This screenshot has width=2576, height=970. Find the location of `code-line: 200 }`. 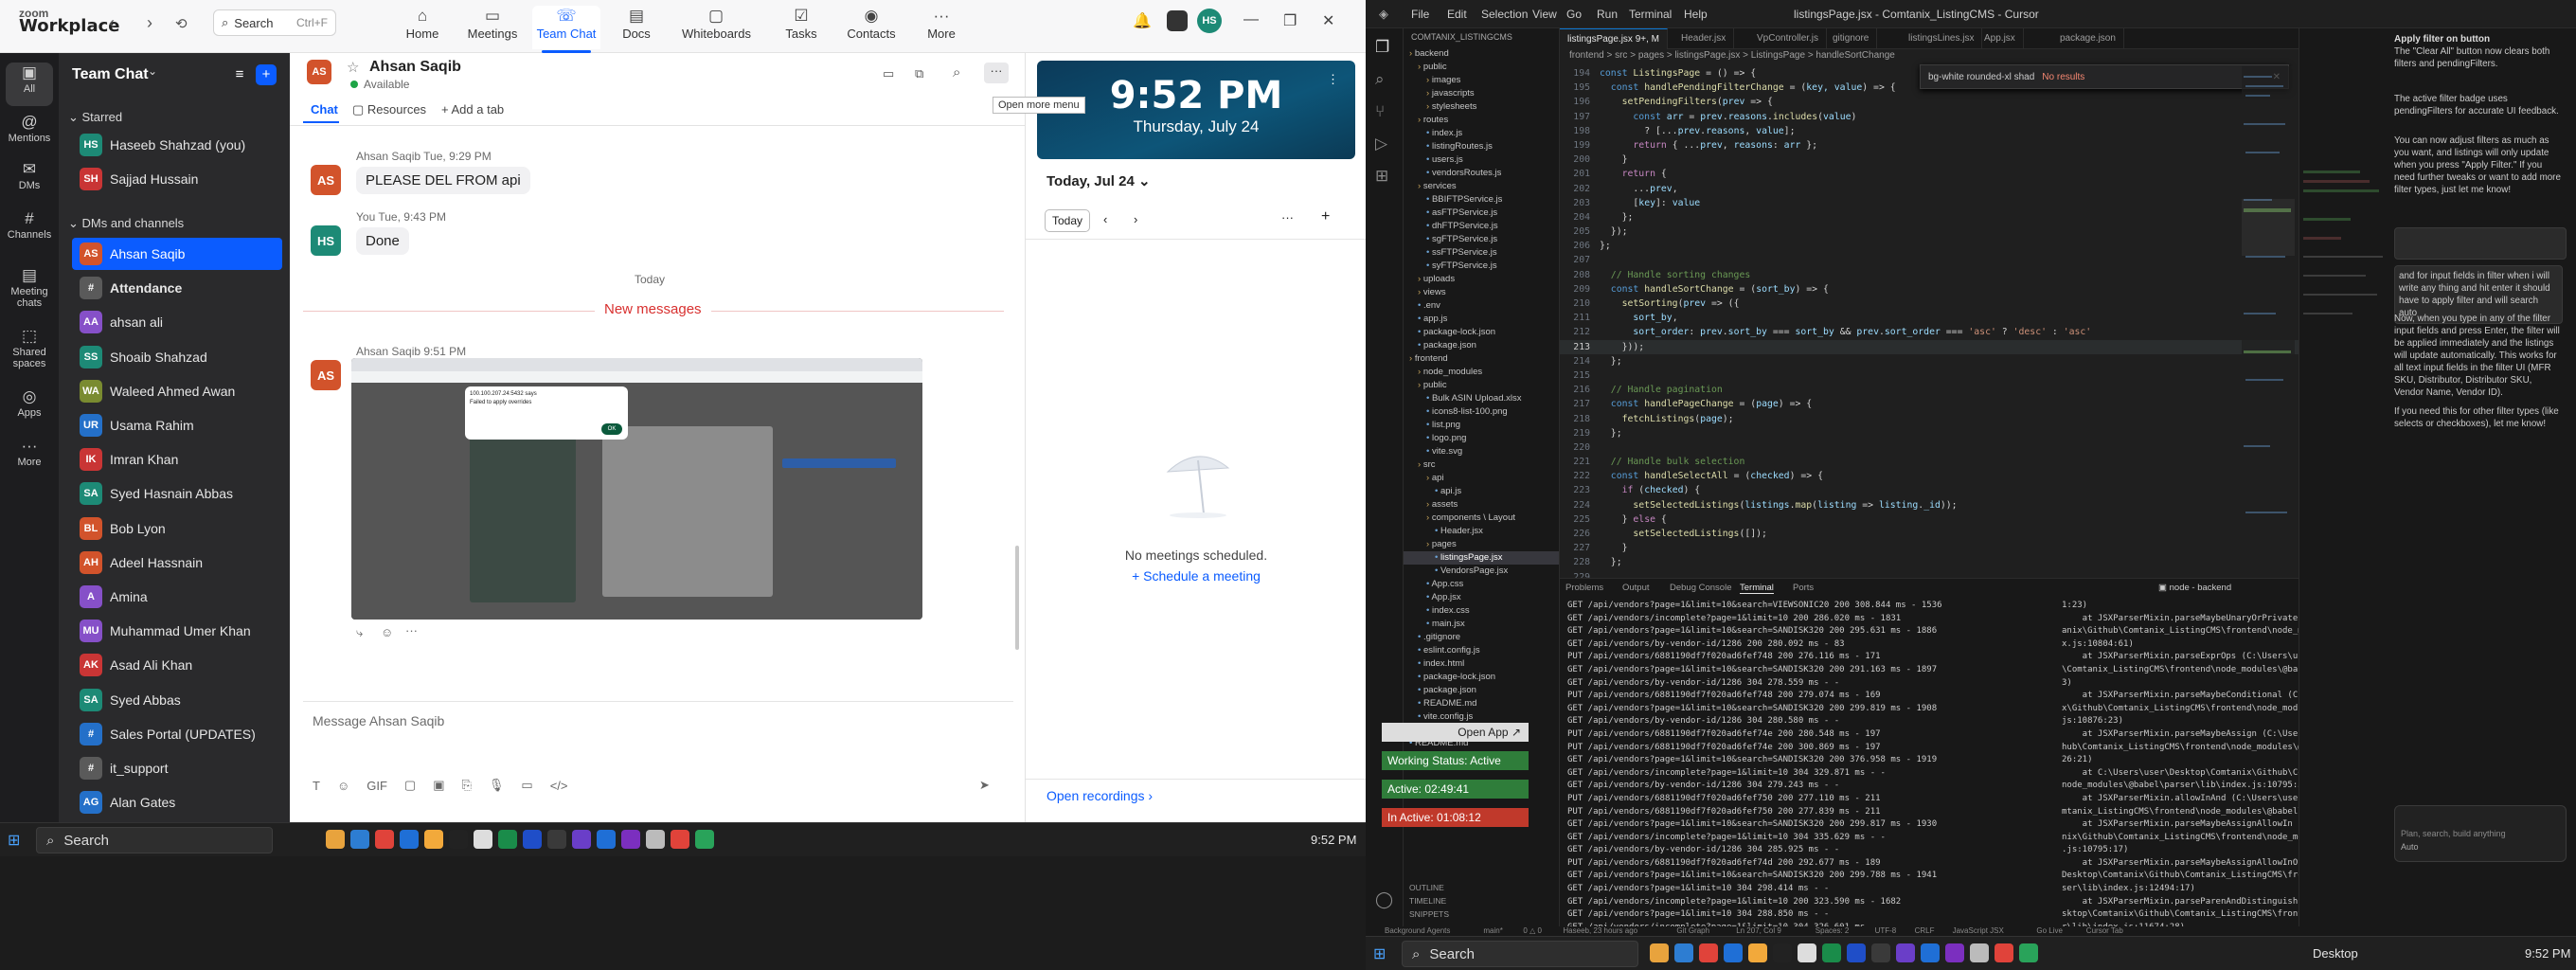

code-line: 200 } is located at coordinates (1929, 160).